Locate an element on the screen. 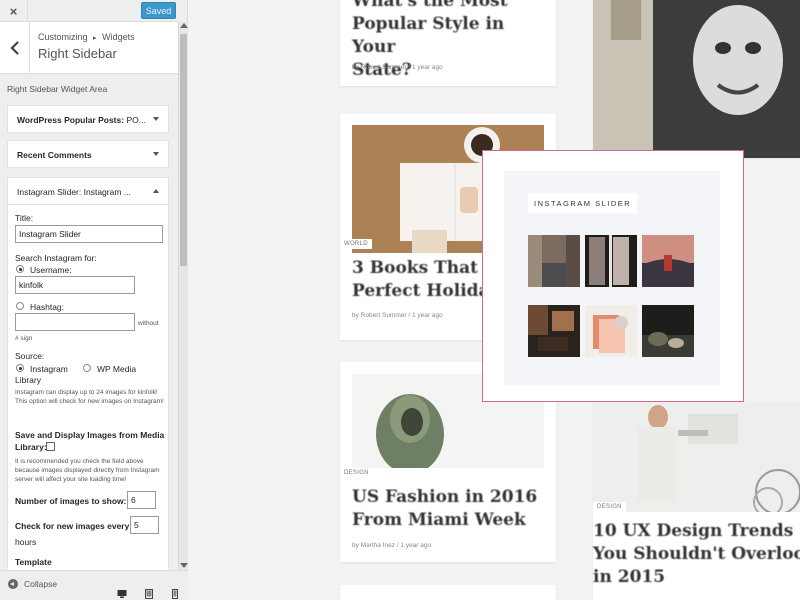 The image size is (800, 600). check-interval-input: 5 is located at coordinates (144, 525).